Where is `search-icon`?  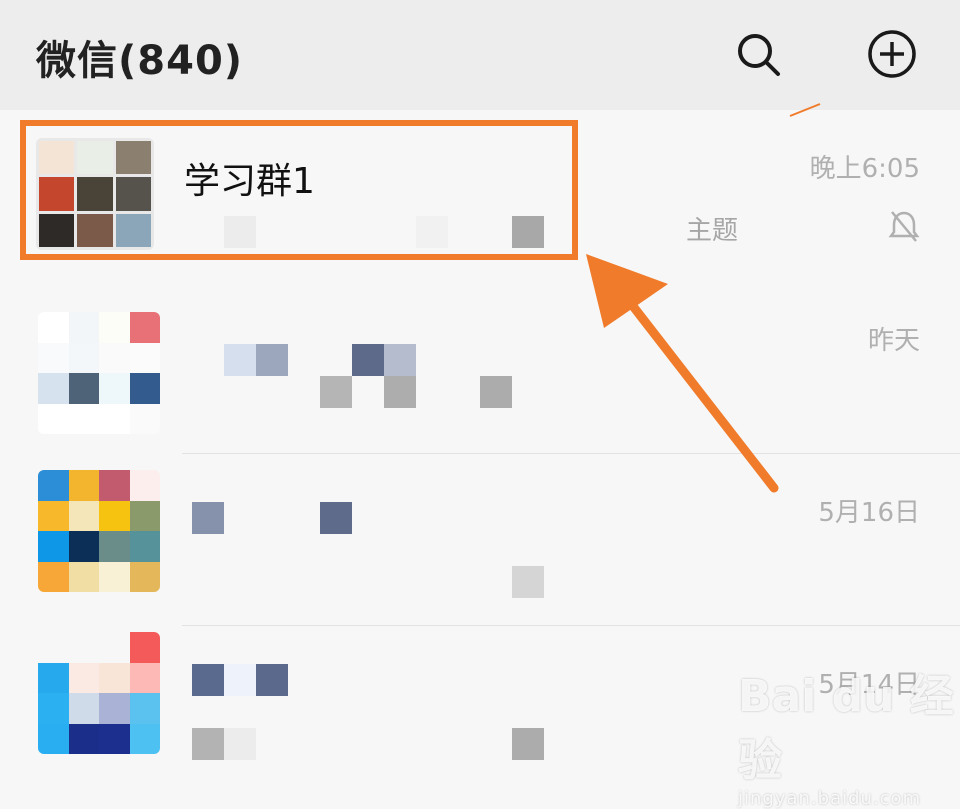 search-icon is located at coordinates (758, 54).